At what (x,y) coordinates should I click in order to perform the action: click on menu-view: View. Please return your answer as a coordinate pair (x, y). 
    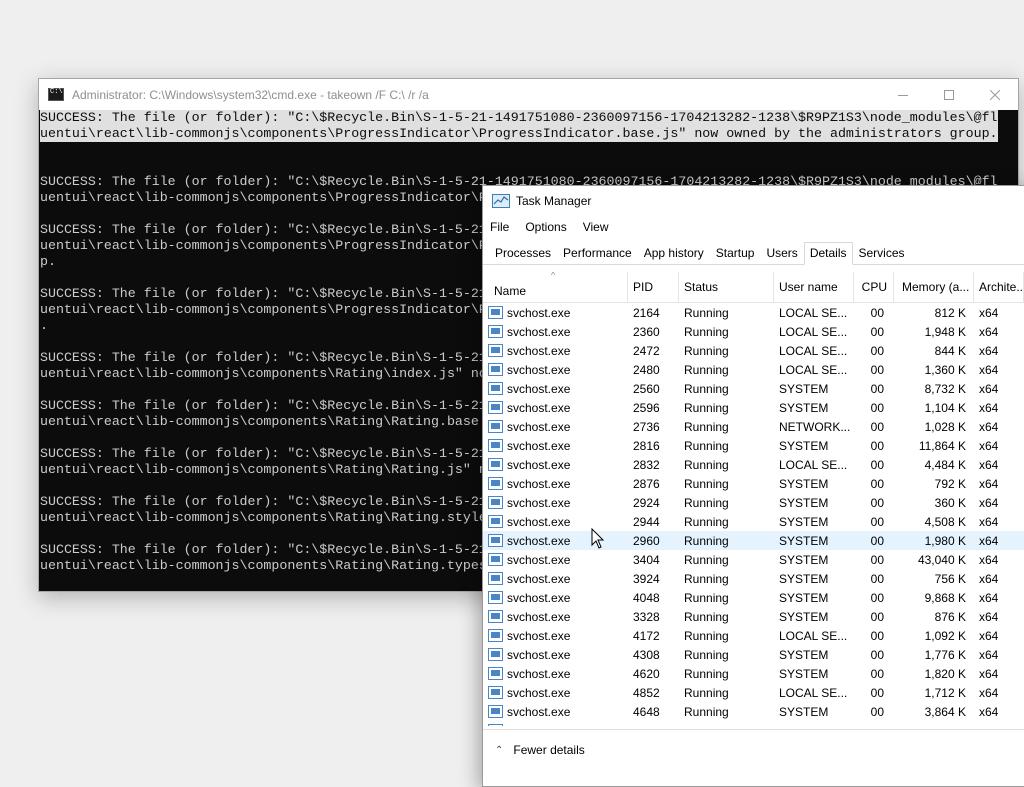
    Looking at the image, I should click on (596, 227).